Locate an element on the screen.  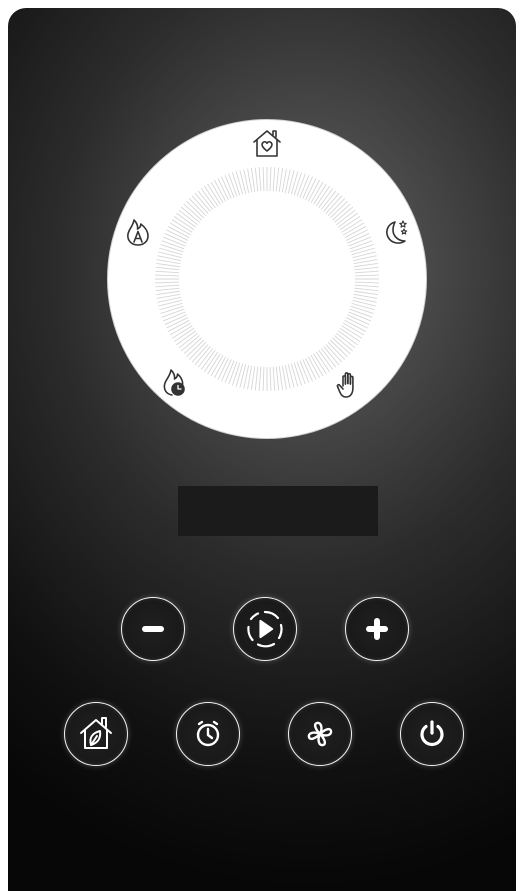
temperature-display is located at coordinates (278, 511).